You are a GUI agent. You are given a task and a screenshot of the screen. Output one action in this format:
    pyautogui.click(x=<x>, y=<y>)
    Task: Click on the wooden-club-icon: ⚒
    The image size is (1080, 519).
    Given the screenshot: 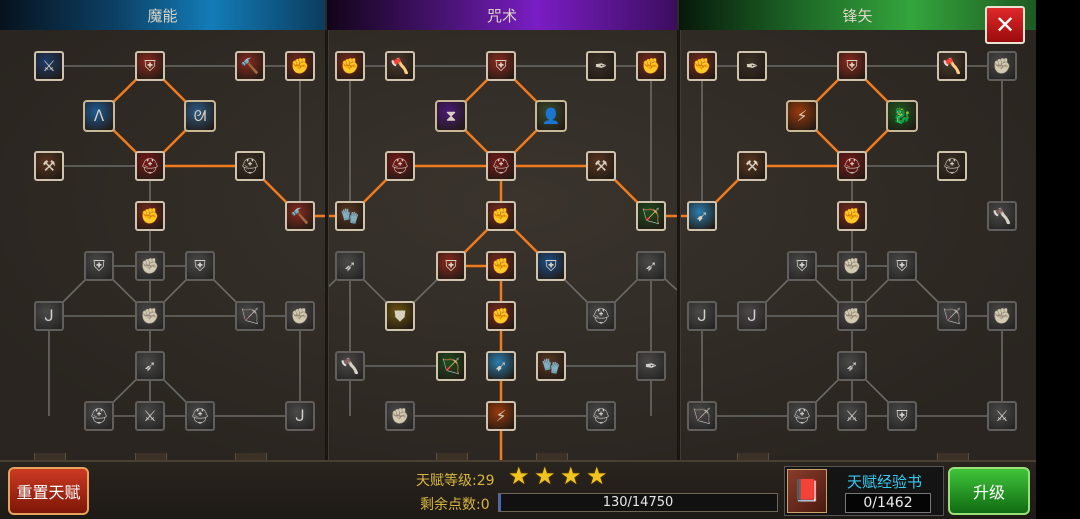 What is the action you would take?
    pyautogui.click(x=49, y=165)
    